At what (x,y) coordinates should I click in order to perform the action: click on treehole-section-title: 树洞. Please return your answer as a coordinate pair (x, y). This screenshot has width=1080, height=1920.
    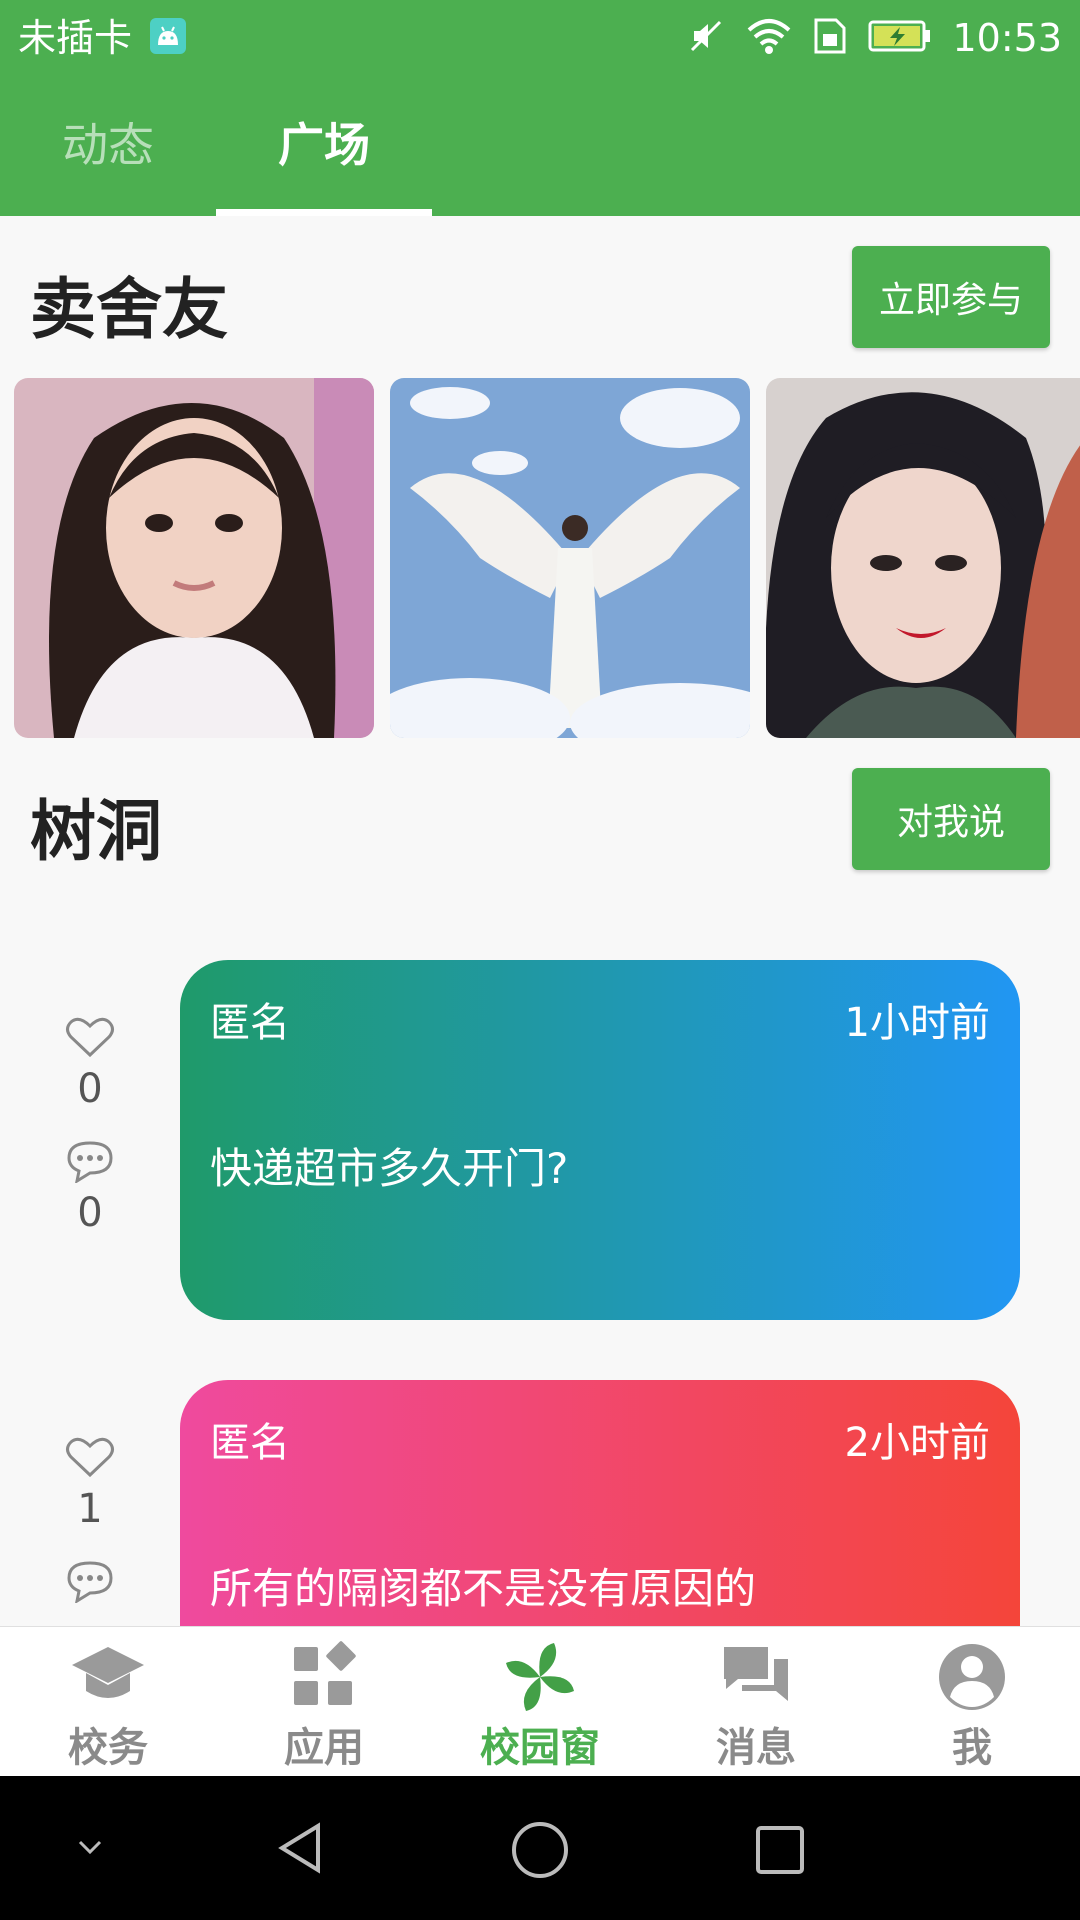
    Looking at the image, I should click on (96, 831).